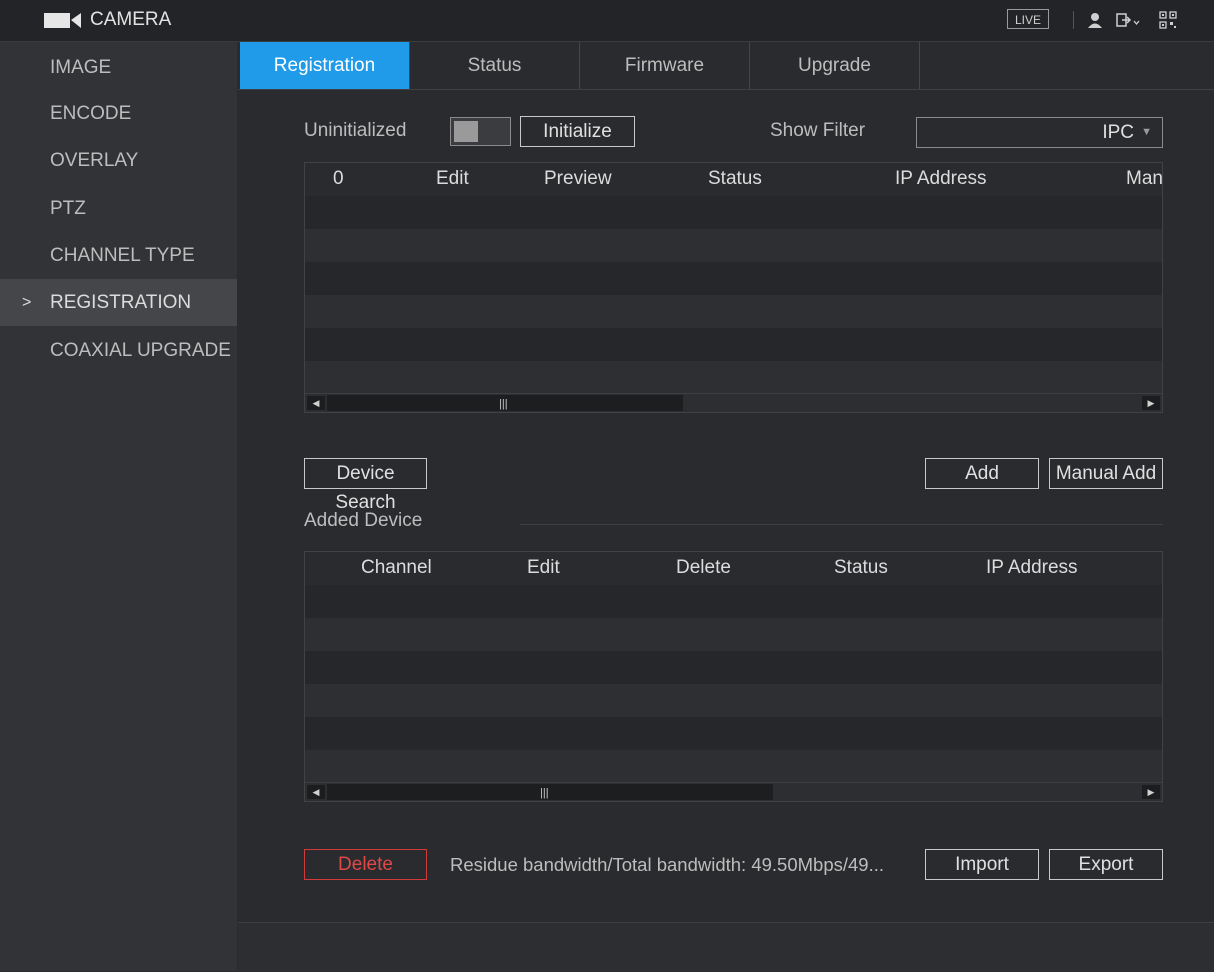 The height and width of the screenshot is (972, 1214). What do you see at coordinates (1128, 20) in the screenshot?
I see `logout-icon` at bounding box center [1128, 20].